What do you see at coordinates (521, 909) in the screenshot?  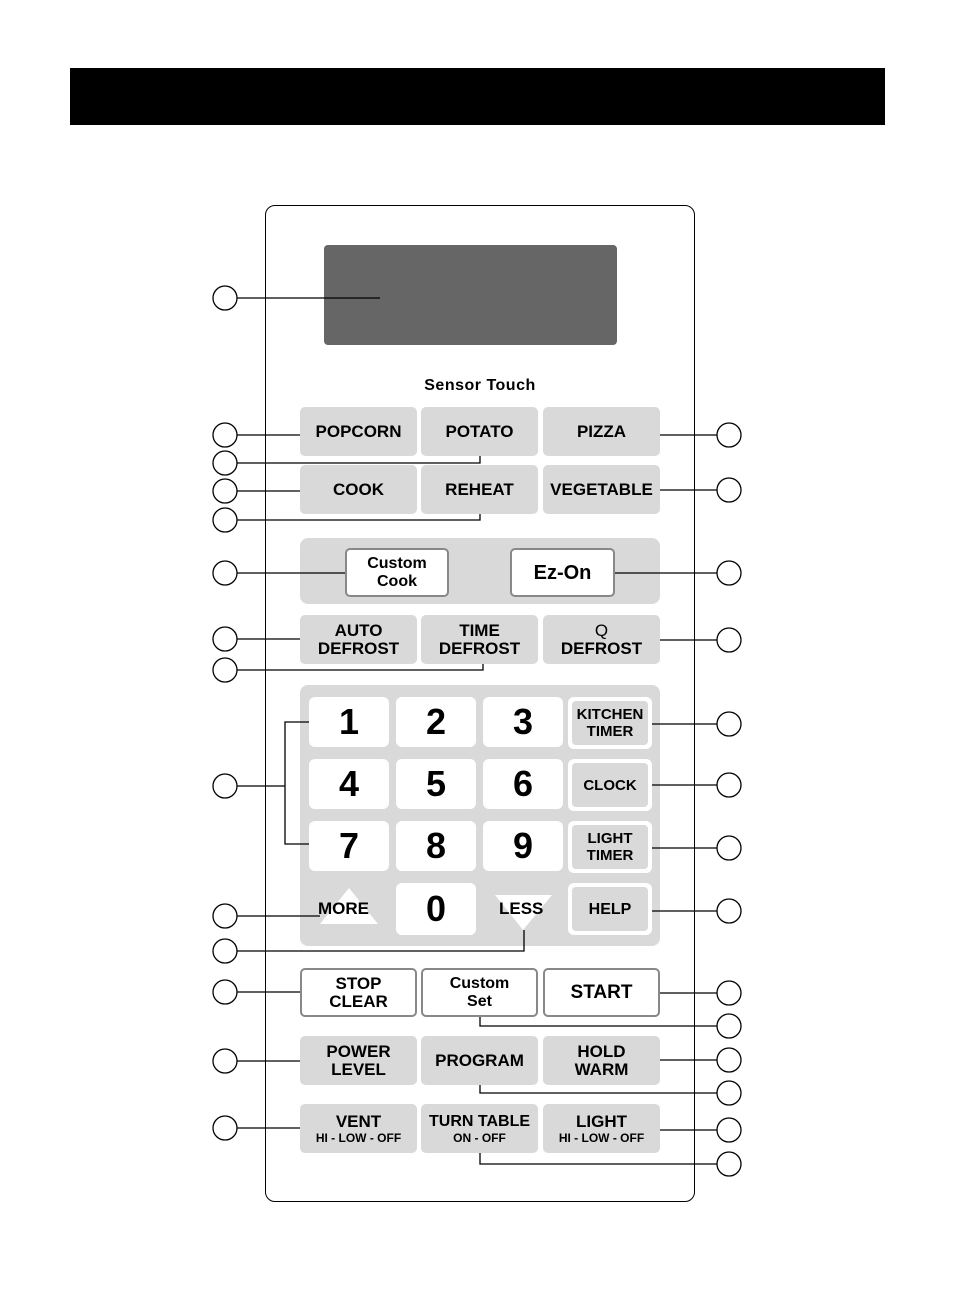 I see `less-button: LESS` at bounding box center [521, 909].